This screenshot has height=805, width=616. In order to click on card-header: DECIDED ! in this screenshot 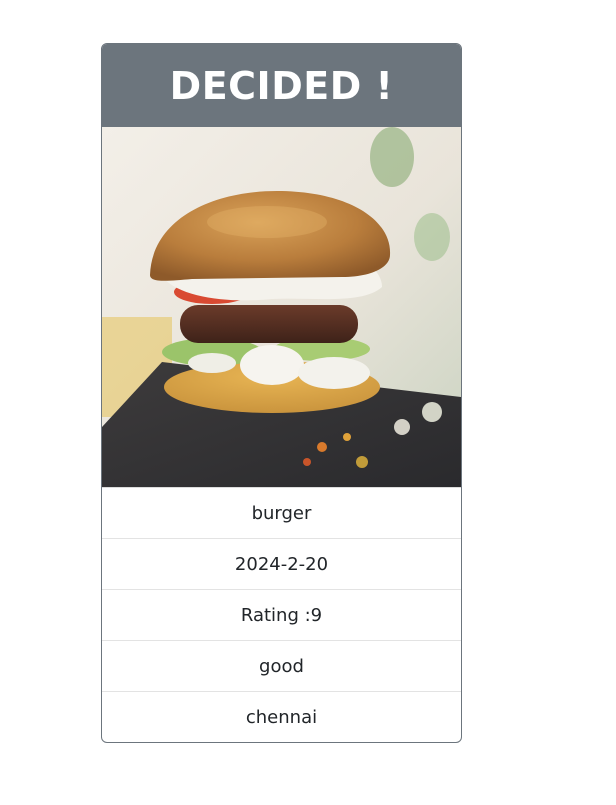, I will do `click(281, 85)`.